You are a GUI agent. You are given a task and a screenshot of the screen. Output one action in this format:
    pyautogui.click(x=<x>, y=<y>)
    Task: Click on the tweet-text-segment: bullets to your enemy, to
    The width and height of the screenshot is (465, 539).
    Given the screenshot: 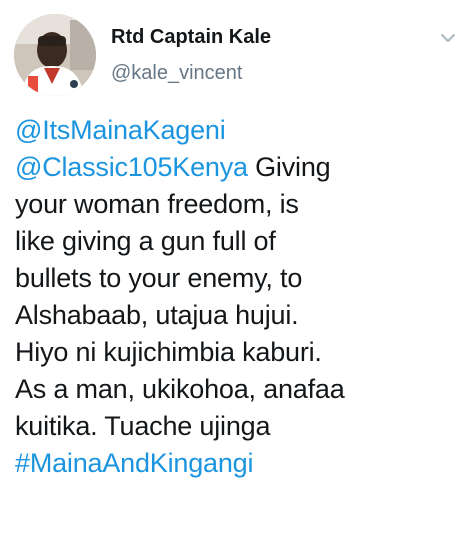 What is the action you would take?
    pyautogui.click(x=159, y=278)
    